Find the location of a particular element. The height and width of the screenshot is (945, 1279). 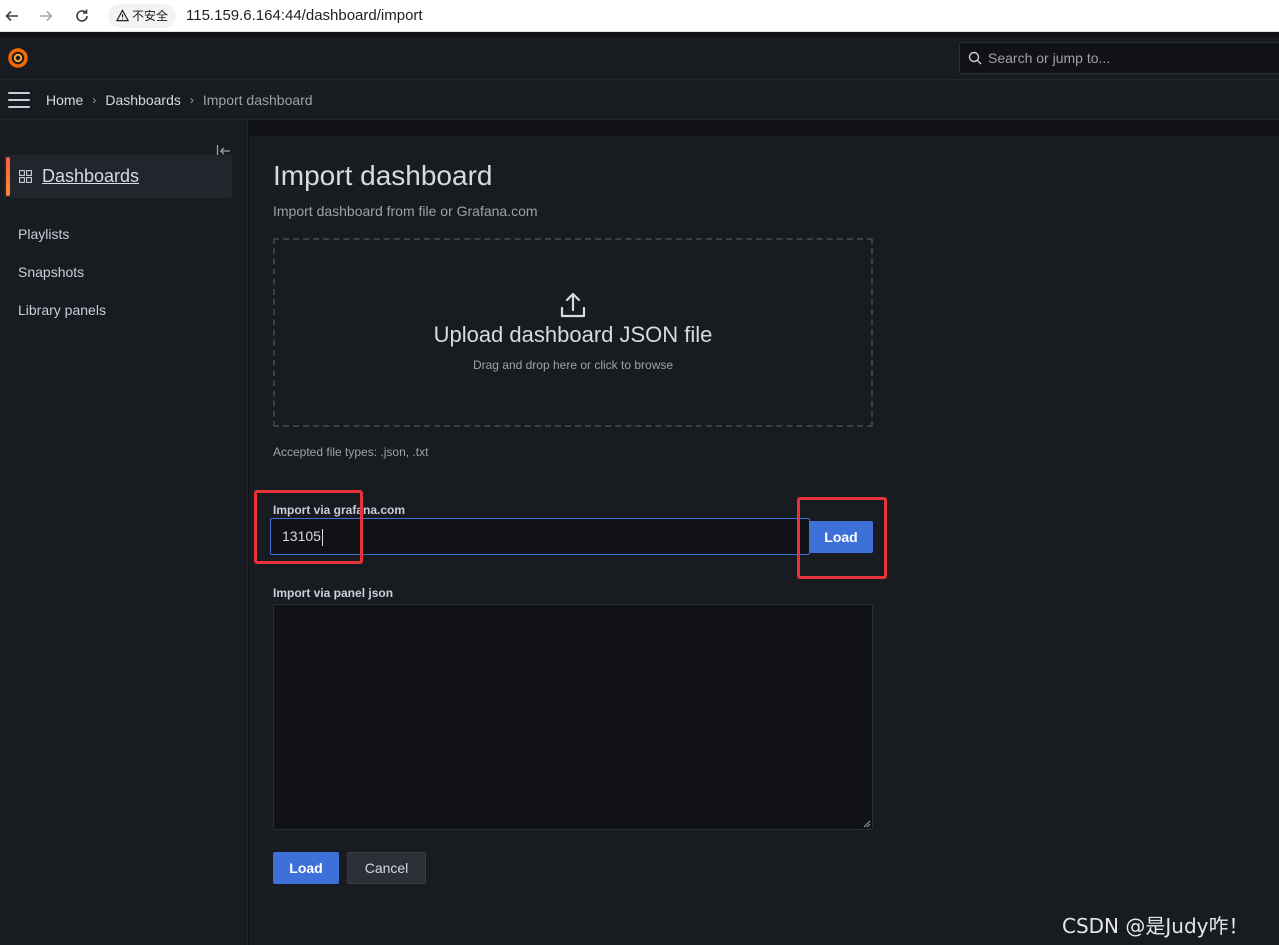

breadcrumb-bar: Home › Dashboards › Import dashboard is located at coordinates (639, 100).